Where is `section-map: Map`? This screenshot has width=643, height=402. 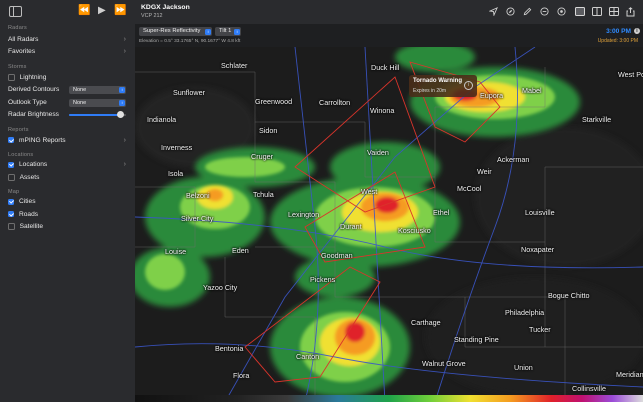 section-map: Map is located at coordinates (14, 191).